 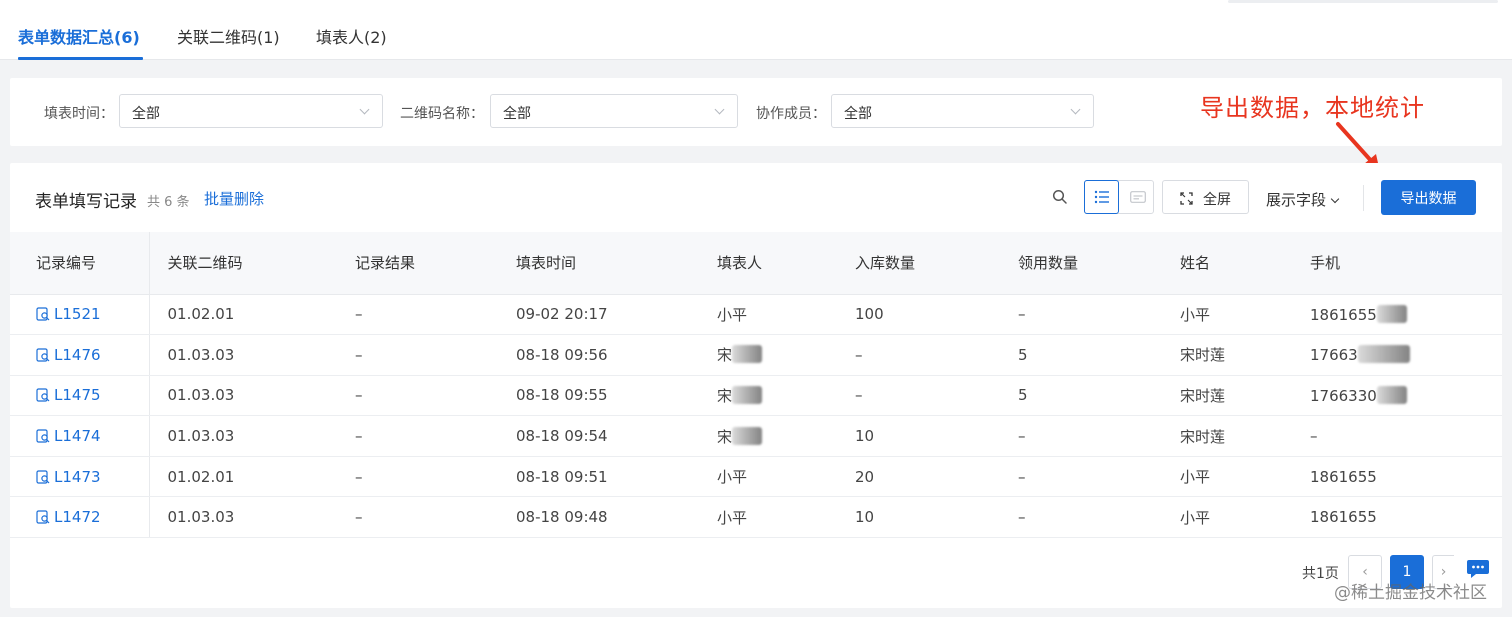 What do you see at coordinates (918, 263) in the screenshot?
I see `col-header-inbound-qty: 入库数量` at bounding box center [918, 263].